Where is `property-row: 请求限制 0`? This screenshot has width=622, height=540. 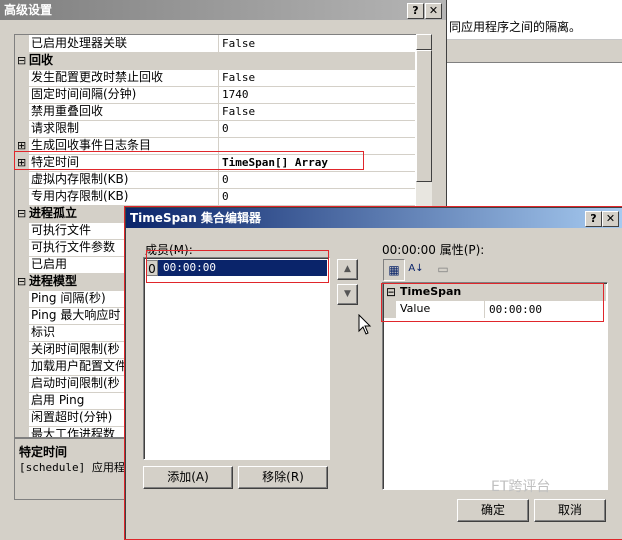 property-row: 请求限制 0 is located at coordinates (215, 129).